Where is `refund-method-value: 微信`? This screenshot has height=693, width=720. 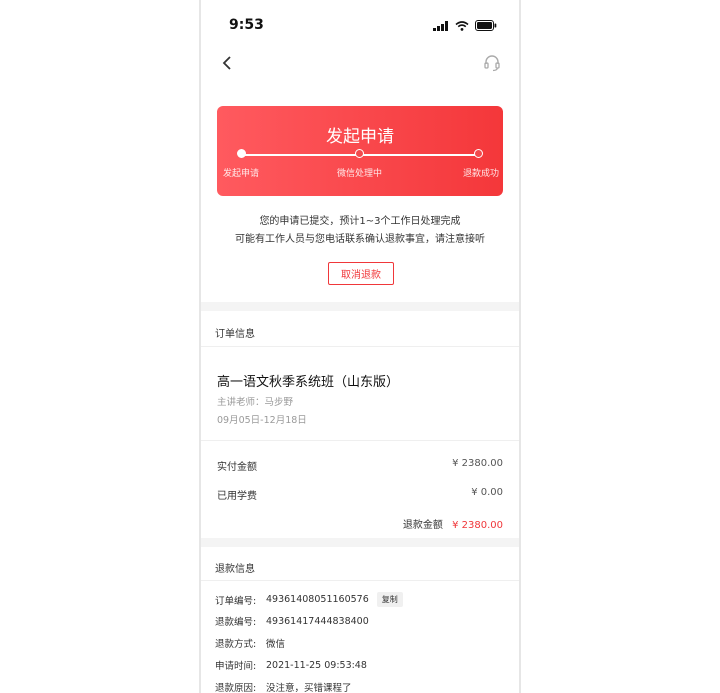
refund-method-value: 微信 is located at coordinates (276, 644).